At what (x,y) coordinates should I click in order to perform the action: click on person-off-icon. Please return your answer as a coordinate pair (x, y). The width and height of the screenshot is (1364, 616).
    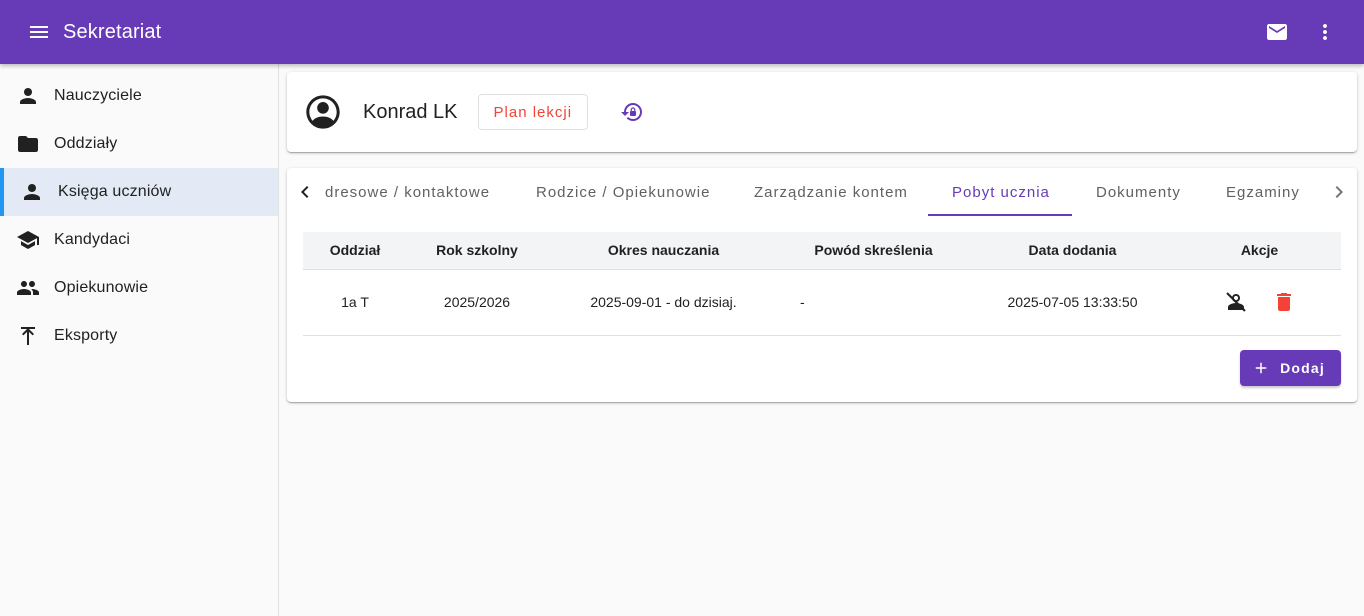
    Looking at the image, I should click on (1236, 302).